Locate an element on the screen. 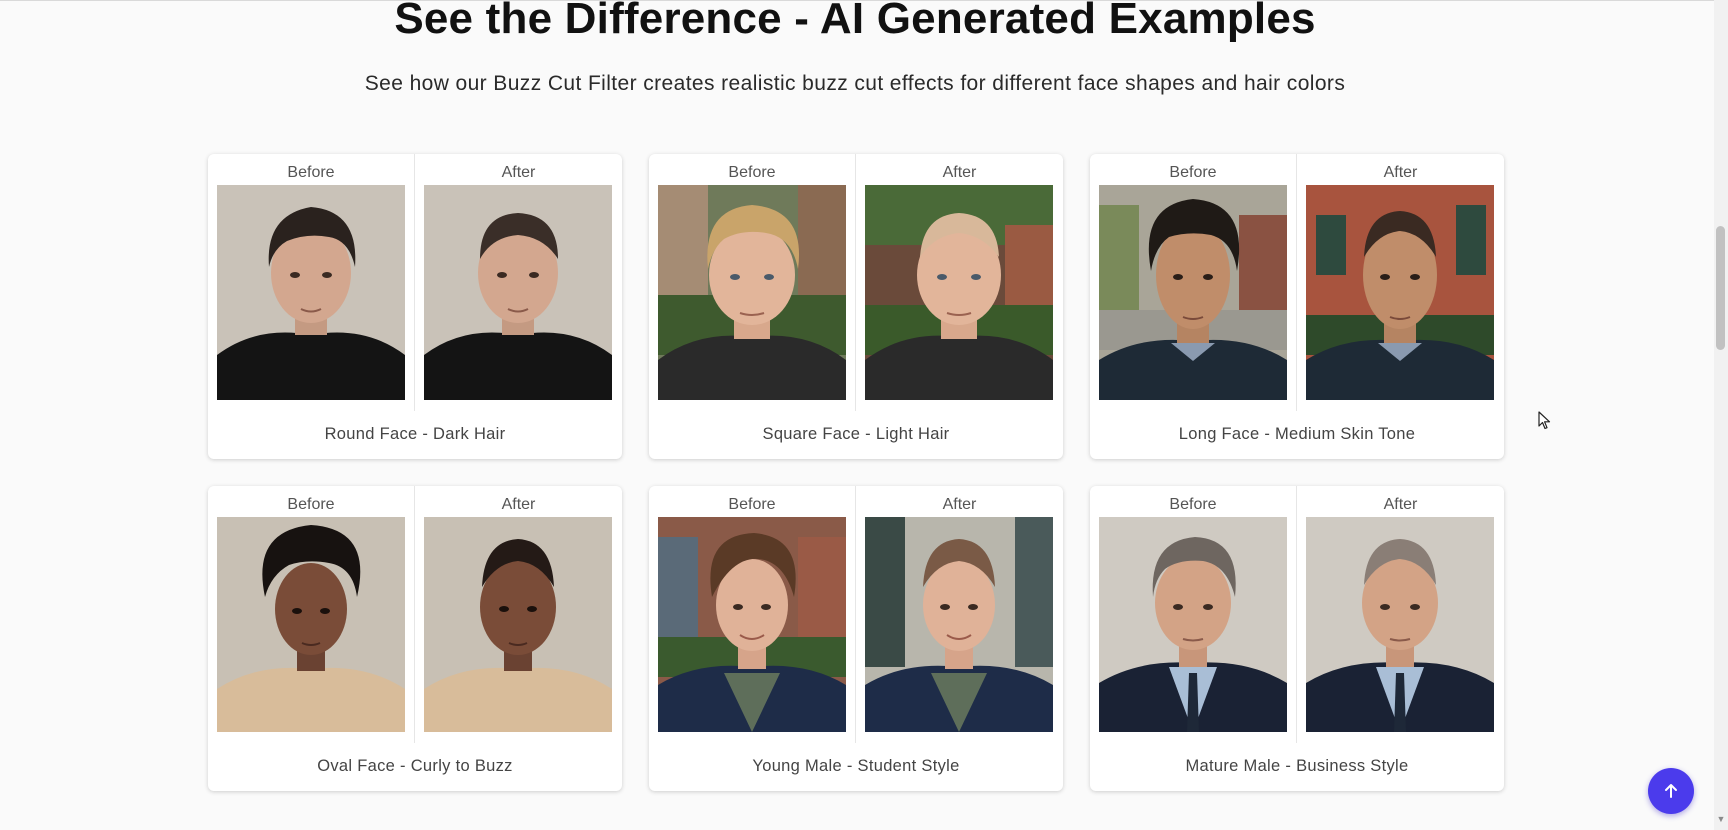 The width and height of the screenshot is (1728, 830). scroll-down-arrow-icon: ▼ is located at coordinates (1721, 819).